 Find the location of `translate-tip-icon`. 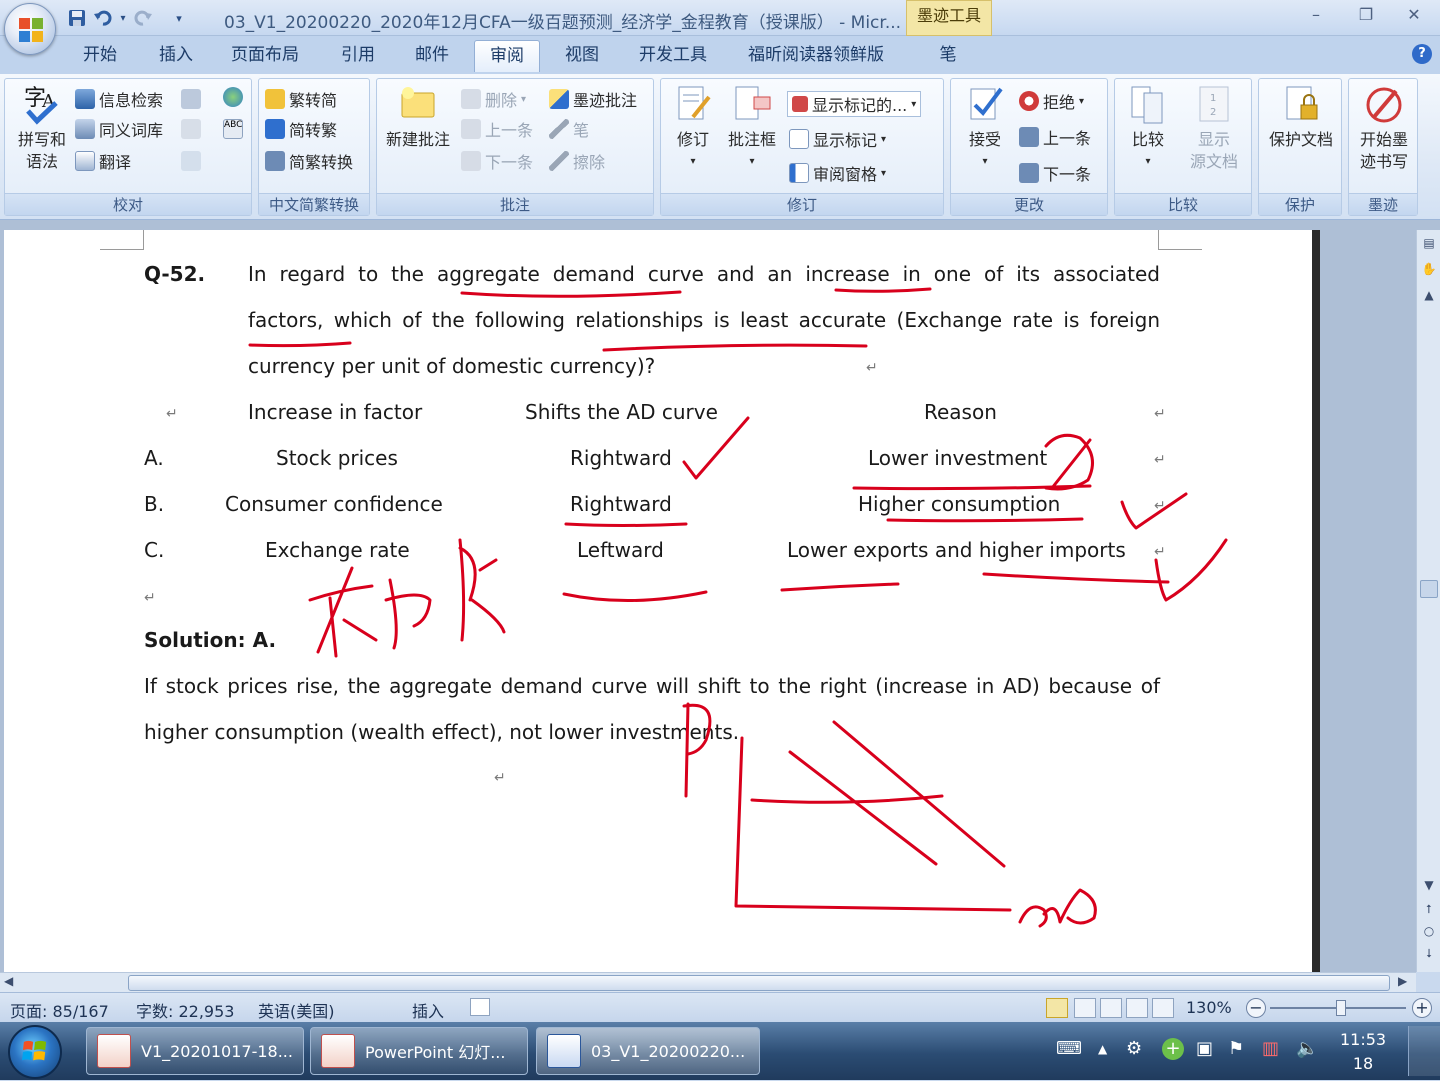

translate-tip-icon is located at coordinates (191, 161).